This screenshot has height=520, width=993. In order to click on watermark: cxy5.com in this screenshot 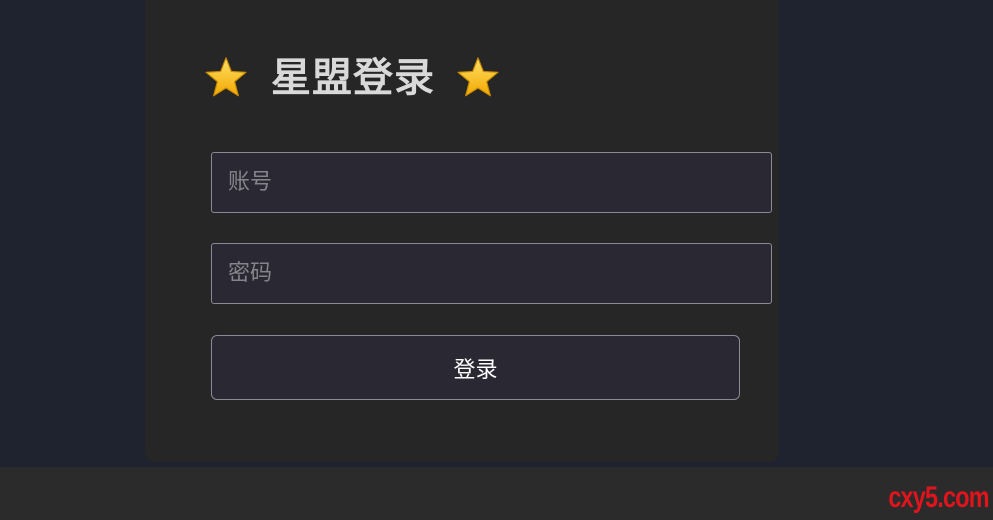, I will do `click(939, 497)`.